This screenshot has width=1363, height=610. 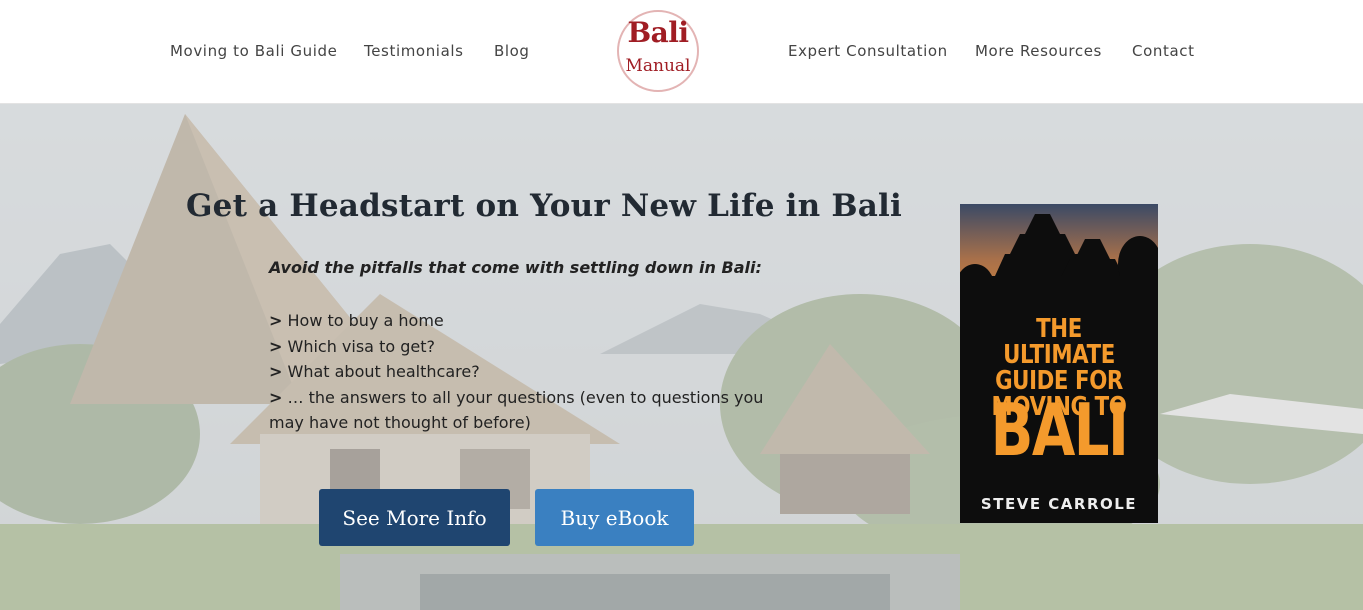 What do you see at coordinates (1059, 430) in the screenshot?
I see `book-title-bali: BALI` at bounding box center [1059, 430].